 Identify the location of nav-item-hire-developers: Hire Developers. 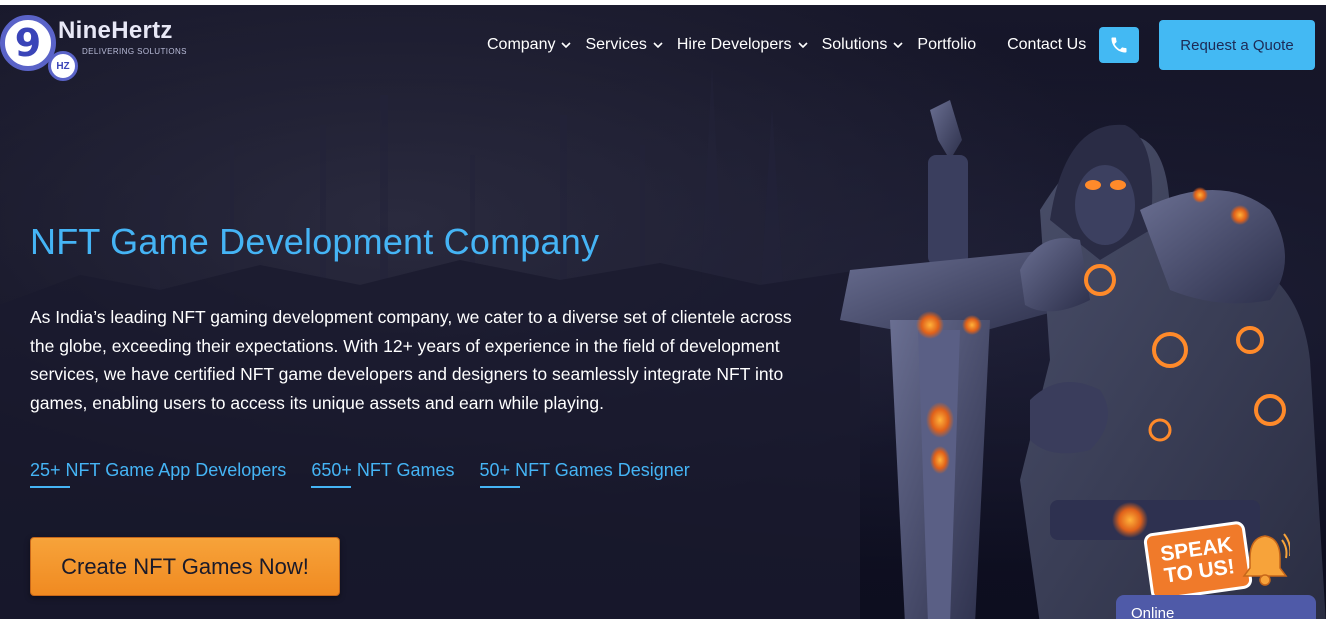
(742, 45).